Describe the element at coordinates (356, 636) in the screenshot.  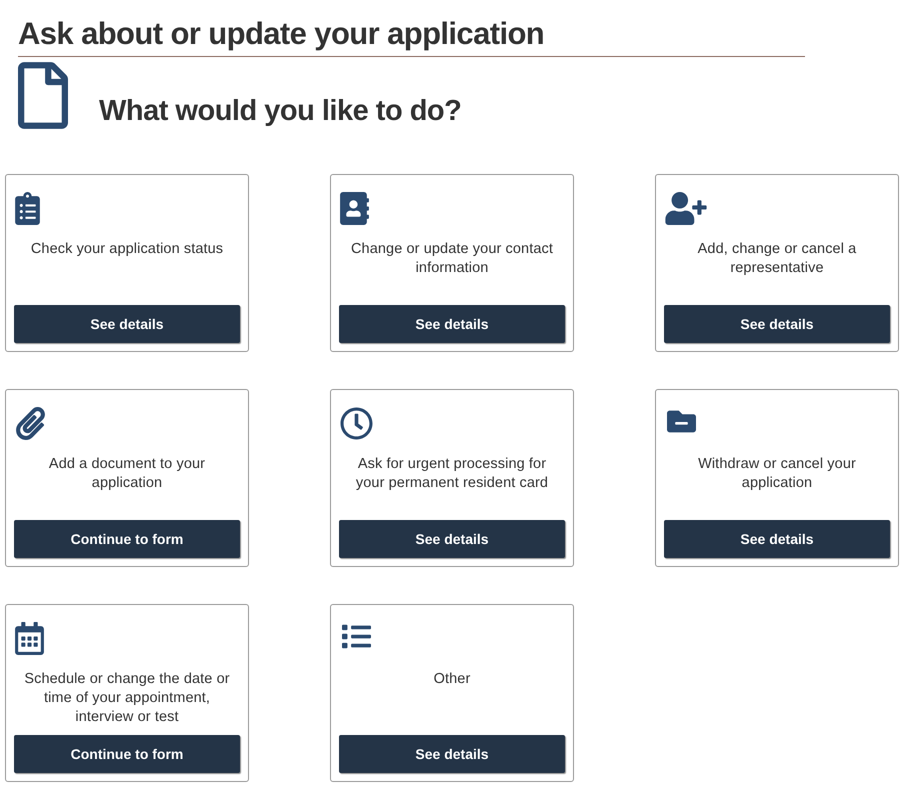
I see `list-icon` at that location.